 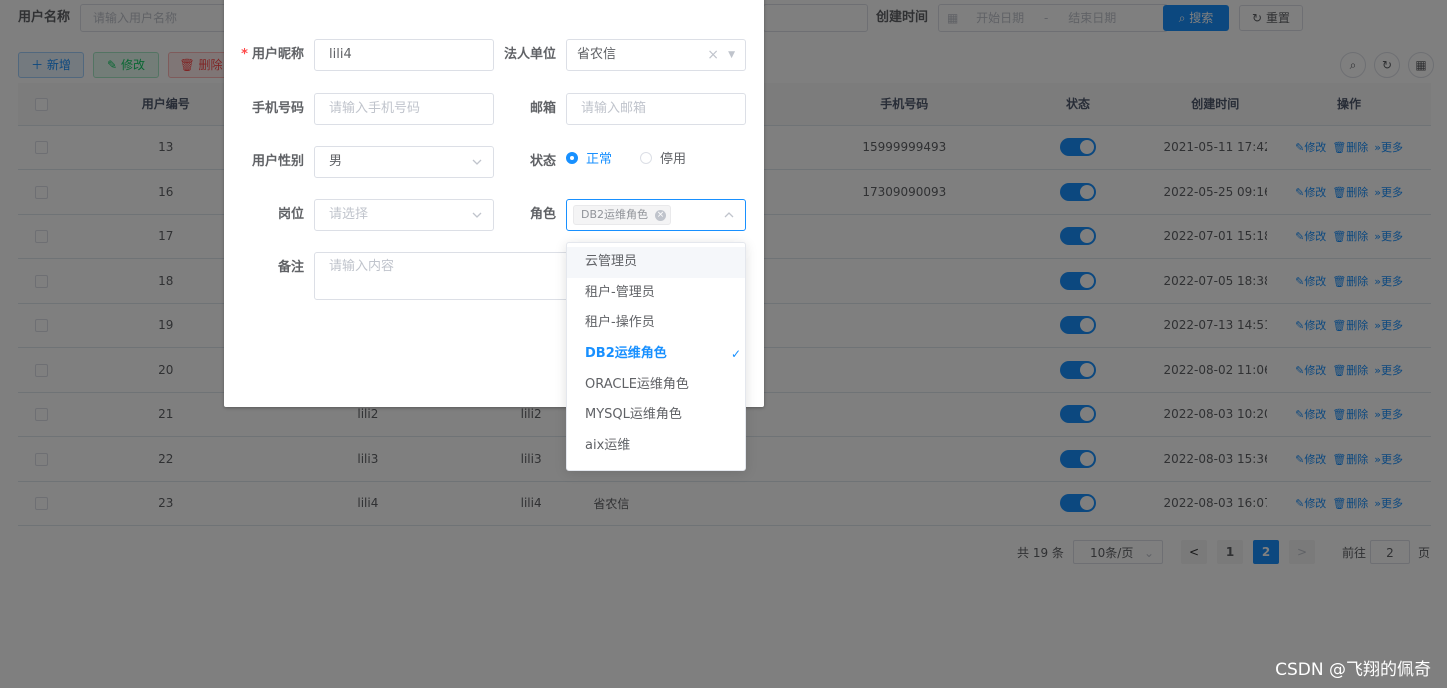 I want to click on gender-select: 男, so click(x=404, y=162).